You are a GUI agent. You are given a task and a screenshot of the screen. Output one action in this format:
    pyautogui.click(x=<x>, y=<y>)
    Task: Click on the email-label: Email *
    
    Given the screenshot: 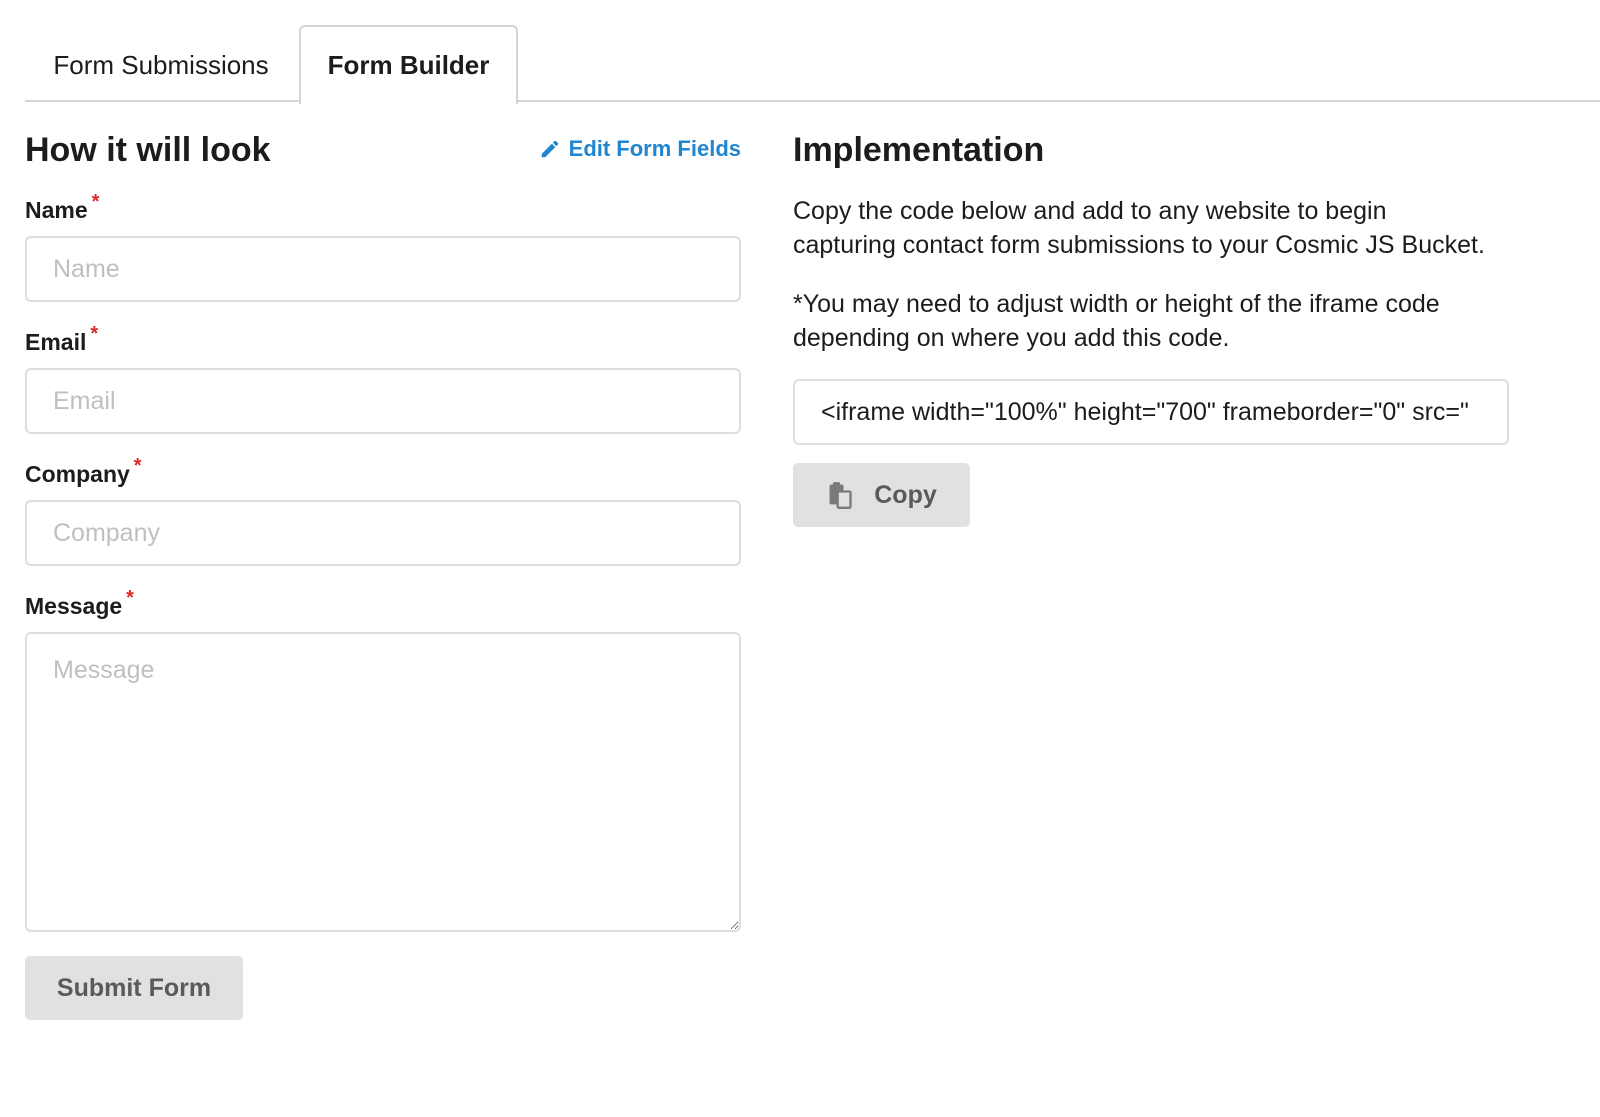 What is the action you would take?
    pyautogui.click(x=62, y=339)
    